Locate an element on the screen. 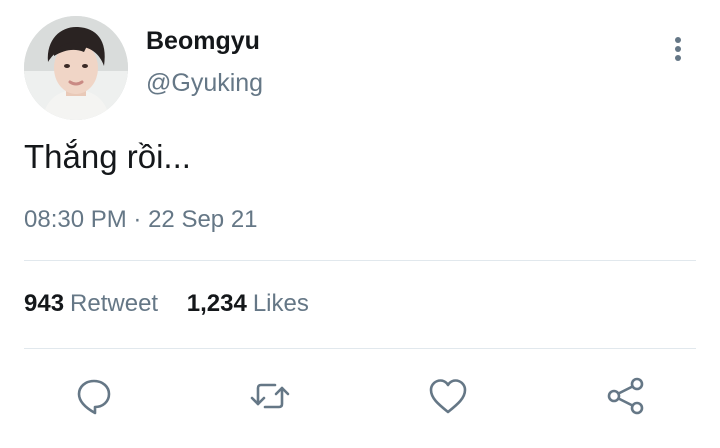 Image resolution: width=720 pixels, height=448 pixels. display-name: Beomgyu is located at coordinates (203, 41).